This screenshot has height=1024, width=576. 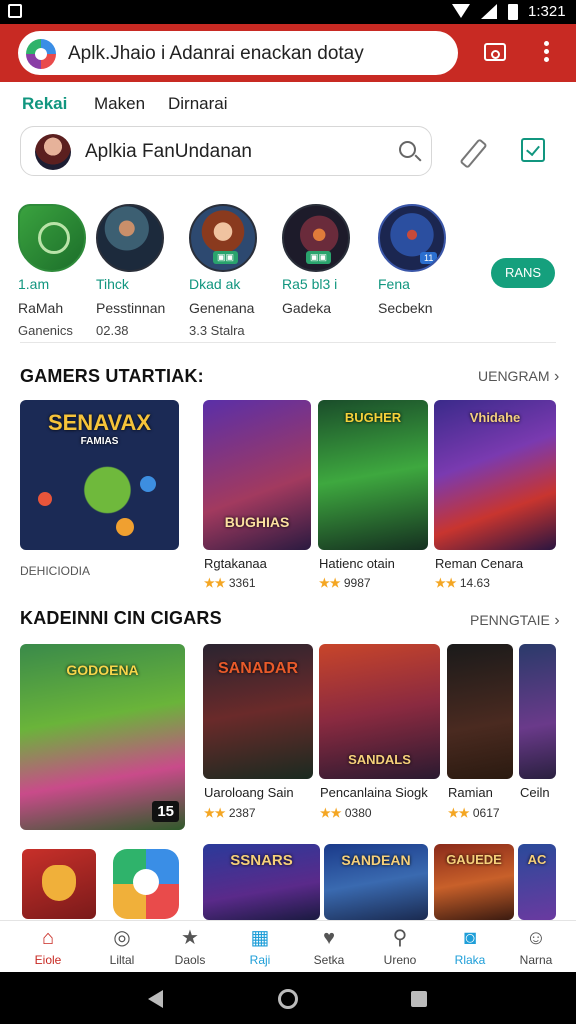 What do you see at coordinates (260, 938) in the screenshot?
I see `calendar-icon: ▦` at bounding box center [260, 938].